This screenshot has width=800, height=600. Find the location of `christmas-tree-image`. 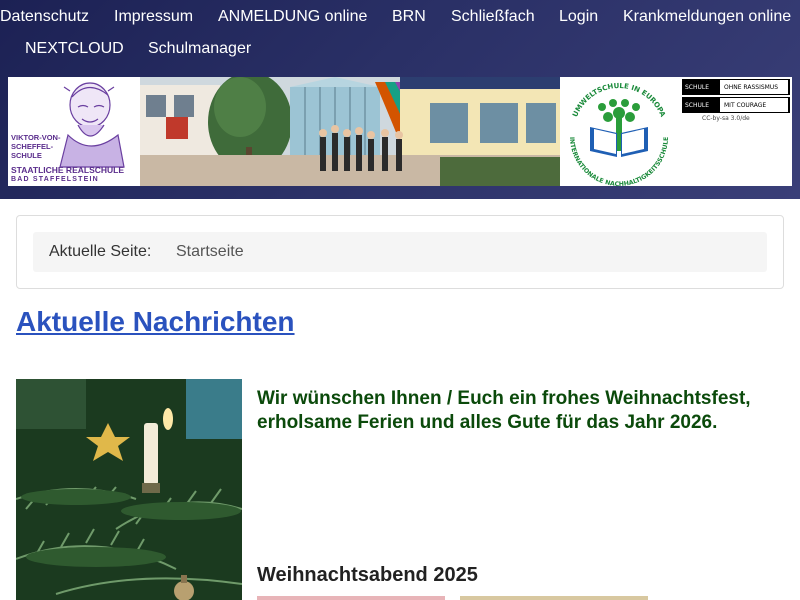

christmas-tree-image is located at coordinates (129, 489).